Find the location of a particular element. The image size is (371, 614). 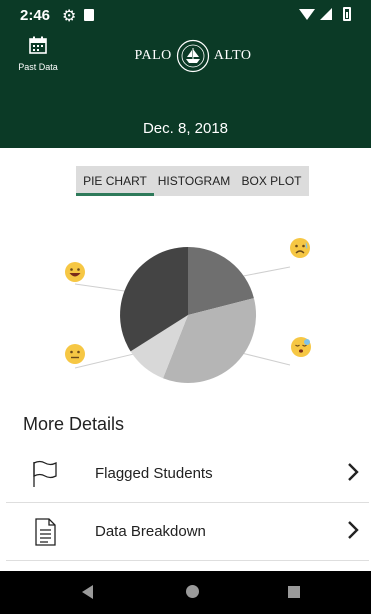

status-time: 2:46 is located at coordinates (35, 15).